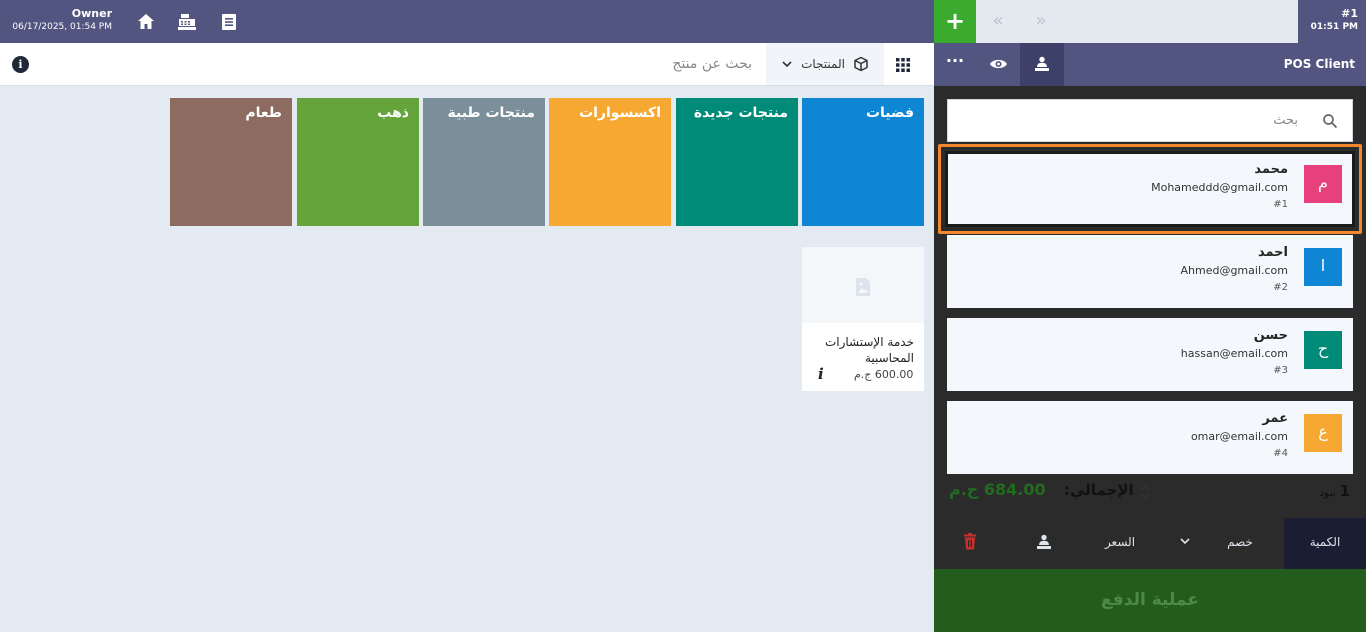  Describe the element at coordinates (1240, 543) in the screenshot. I see `discount-button: خصم` at that location.